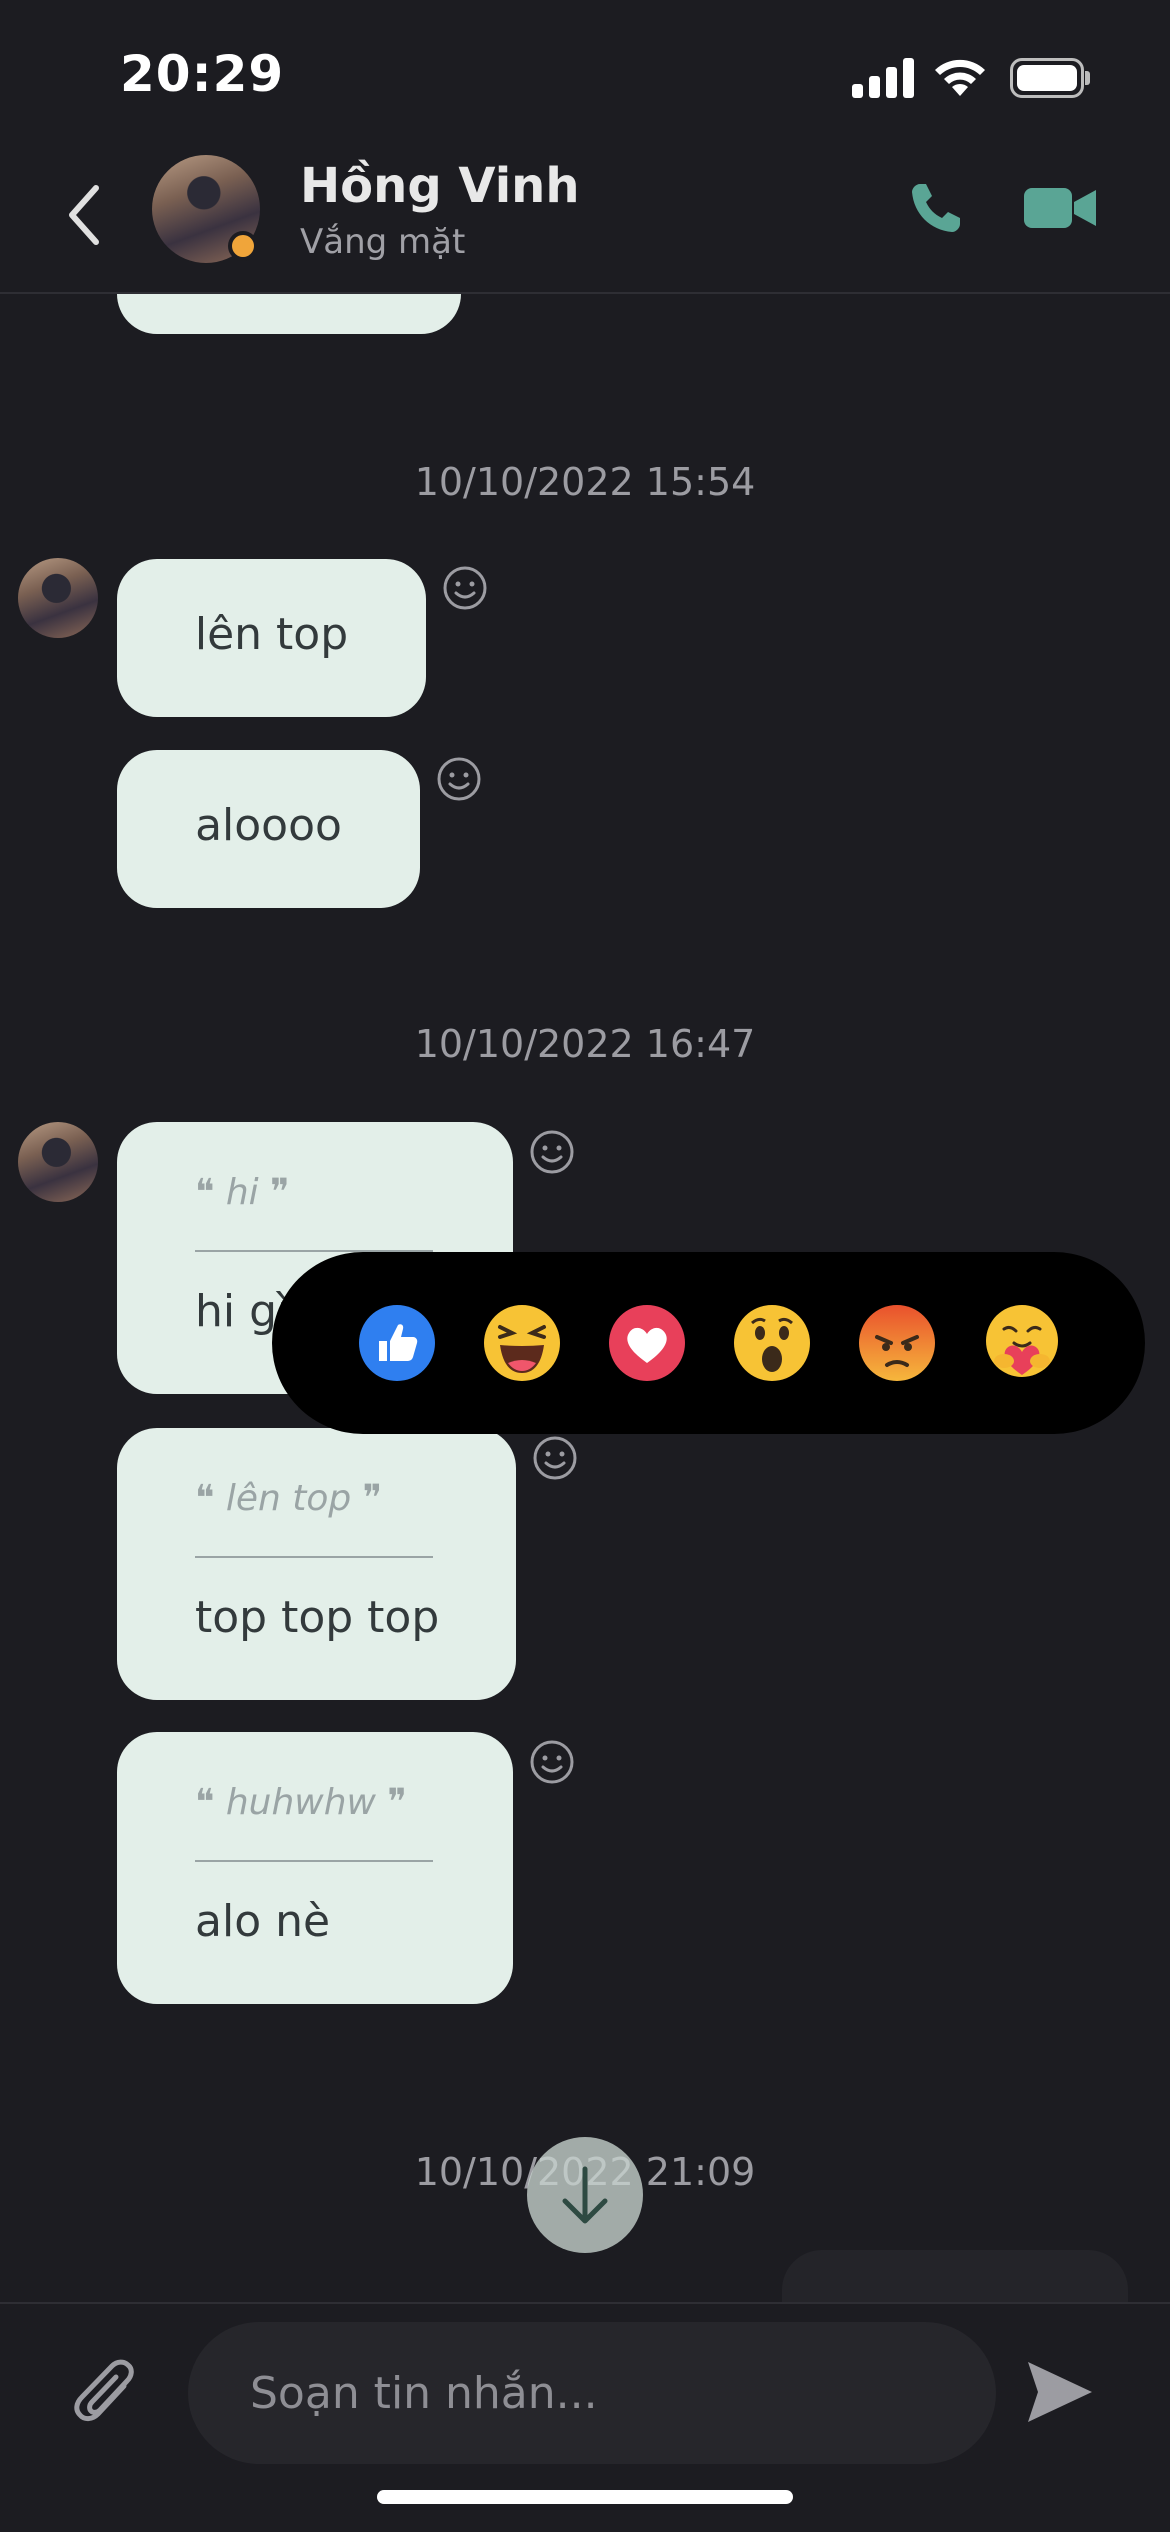 The height and width of the screenshot is (2532, 1170). I want to click on back-chevron-icon, so click(84, 215).